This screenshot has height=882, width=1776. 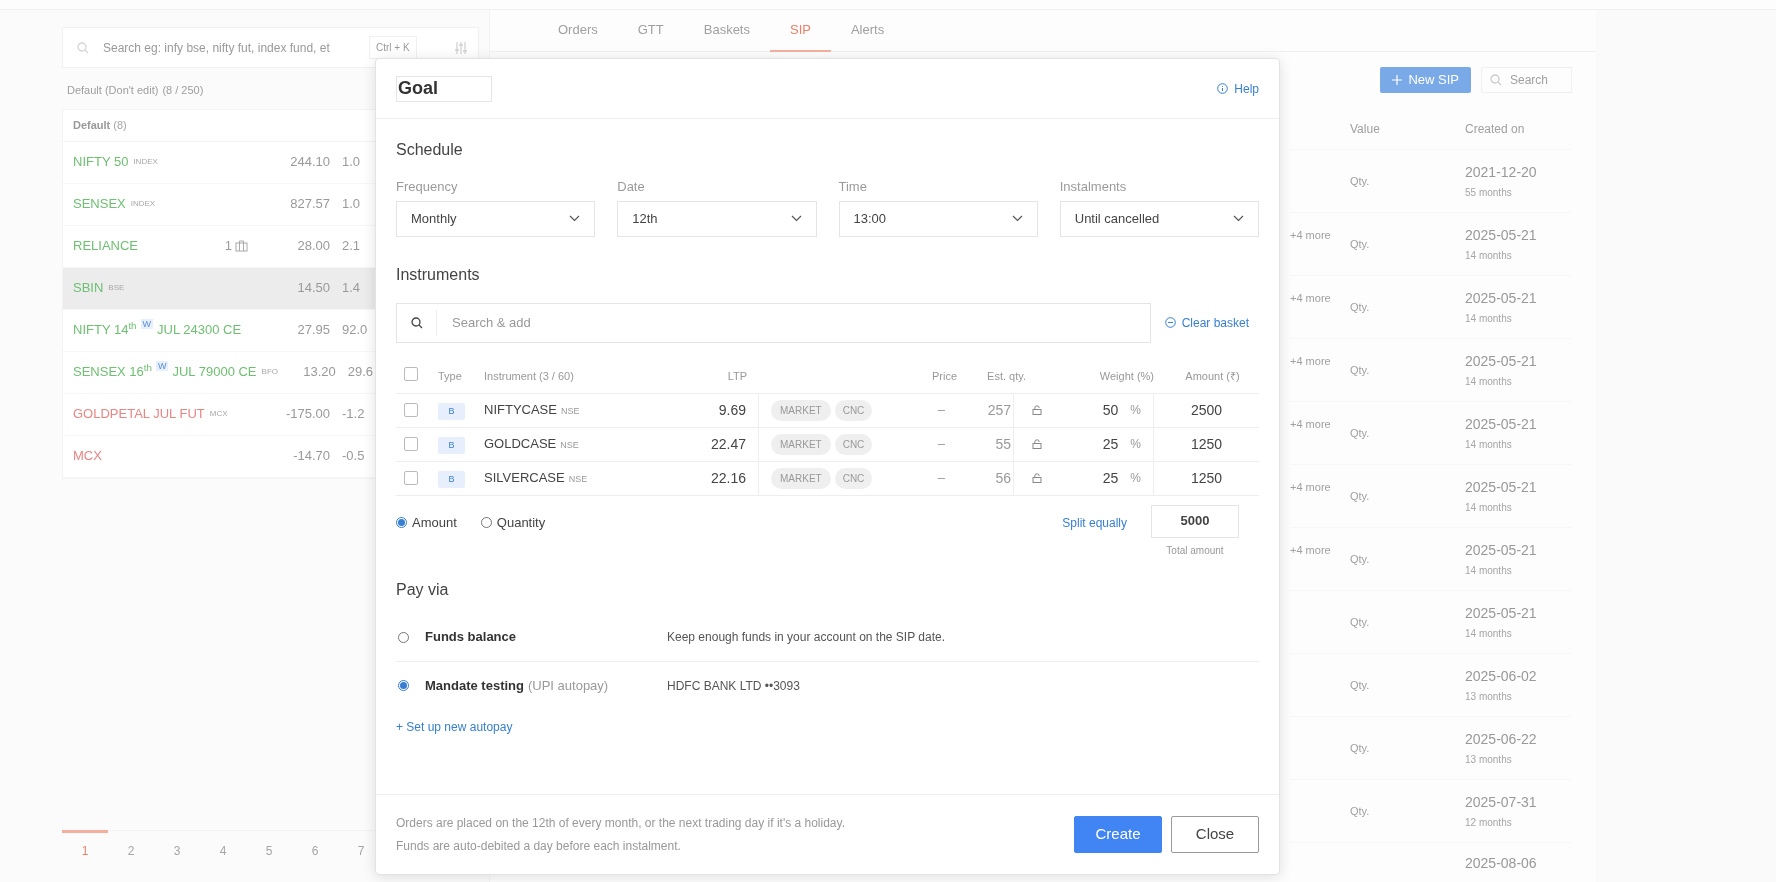 What do you see at coordinates (106, 246) in the screenshot?
I see `instrument-name: RELIANCE` at bounding box center [106, 246].